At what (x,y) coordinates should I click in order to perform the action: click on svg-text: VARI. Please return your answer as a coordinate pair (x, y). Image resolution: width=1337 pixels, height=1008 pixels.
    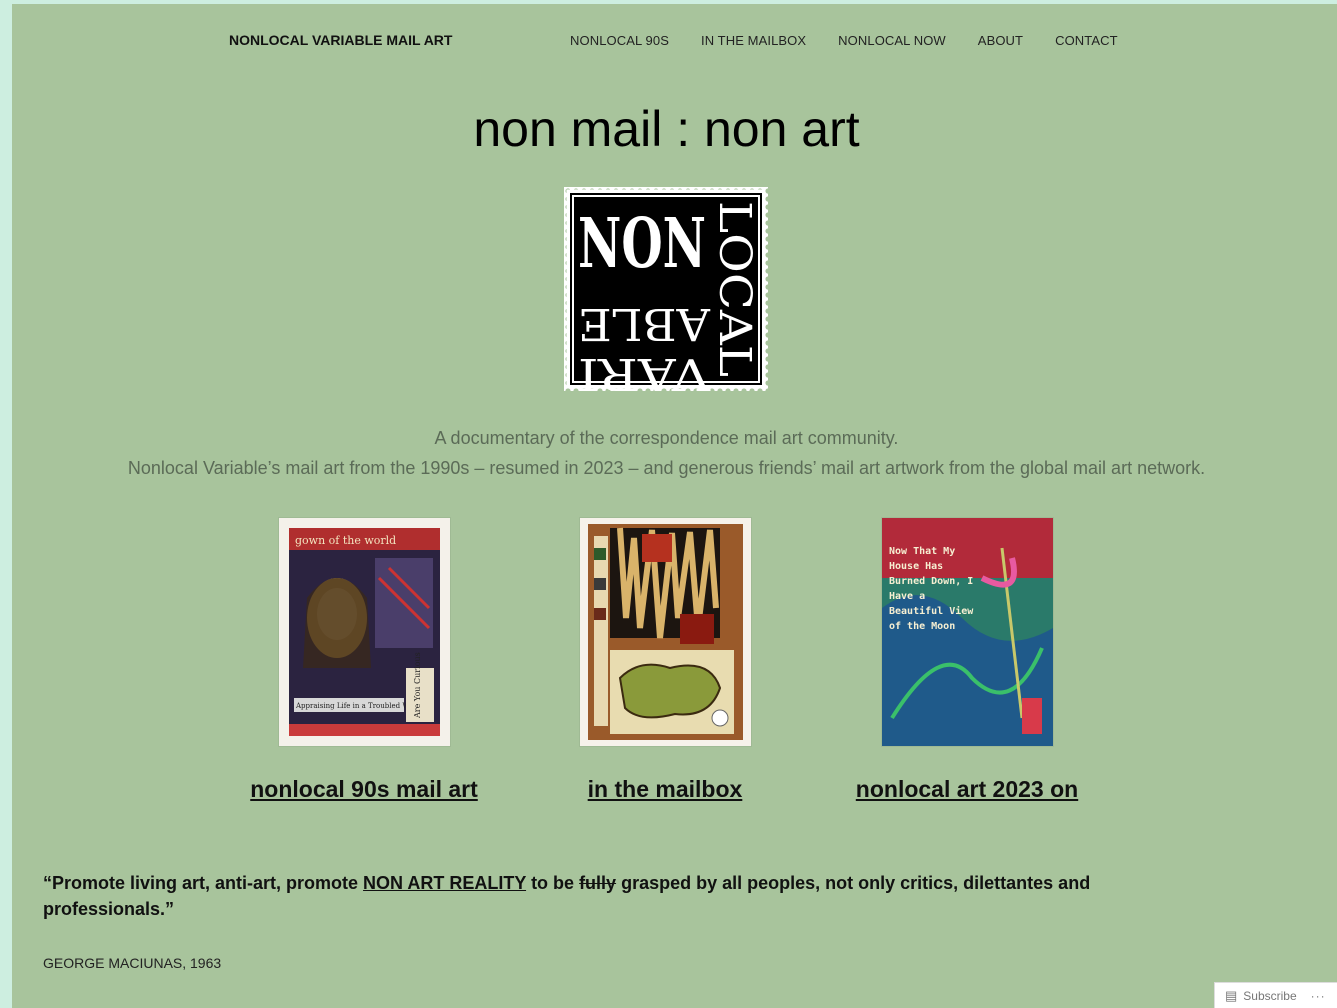
    Looking at the image, I should click on (644, 369).